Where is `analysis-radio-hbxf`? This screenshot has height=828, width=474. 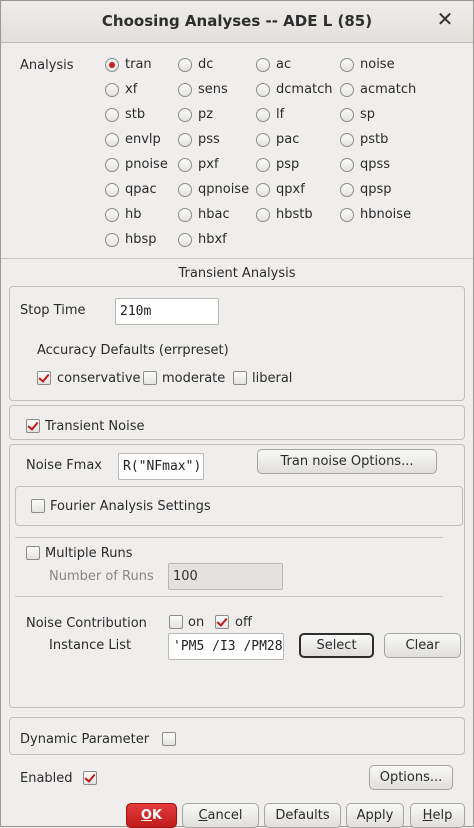
analysis-radio-hbxf is located at coordinates (185, 240).